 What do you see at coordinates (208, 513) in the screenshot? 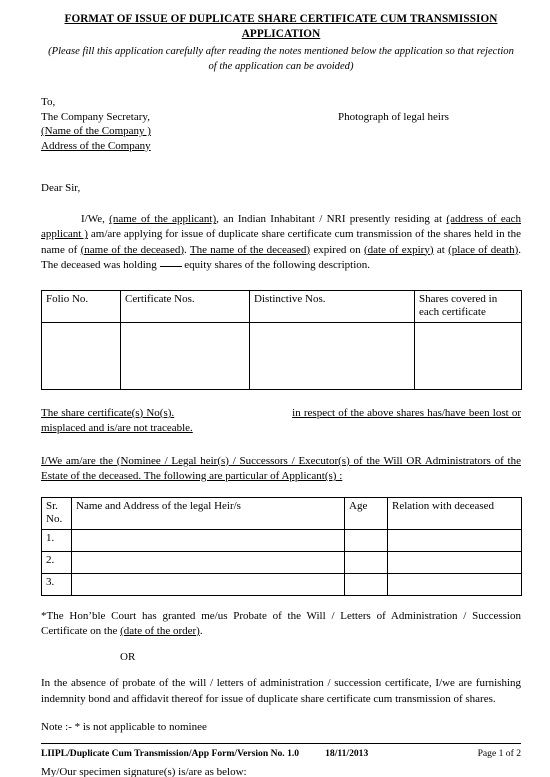
I see `heirs-table-header-name-address: Name and Address of the legal Heir/s` at bounding box center [208, 513].